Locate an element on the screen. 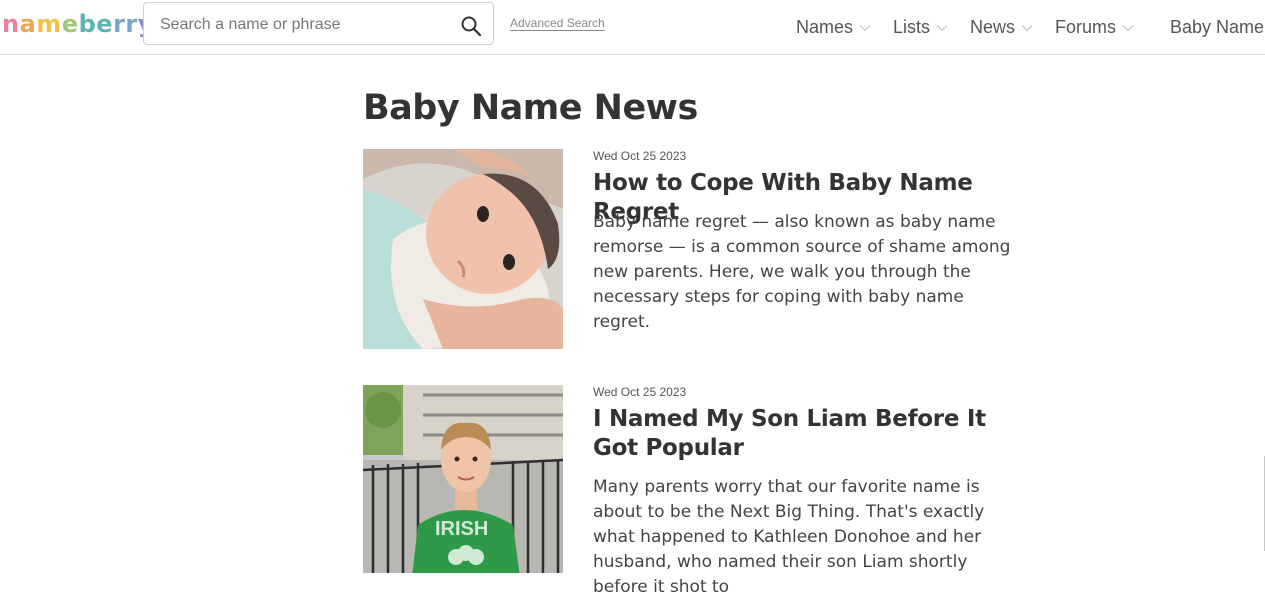 The image size is (1265, 600). logo-letter: m is located at coordinates (49, 24).